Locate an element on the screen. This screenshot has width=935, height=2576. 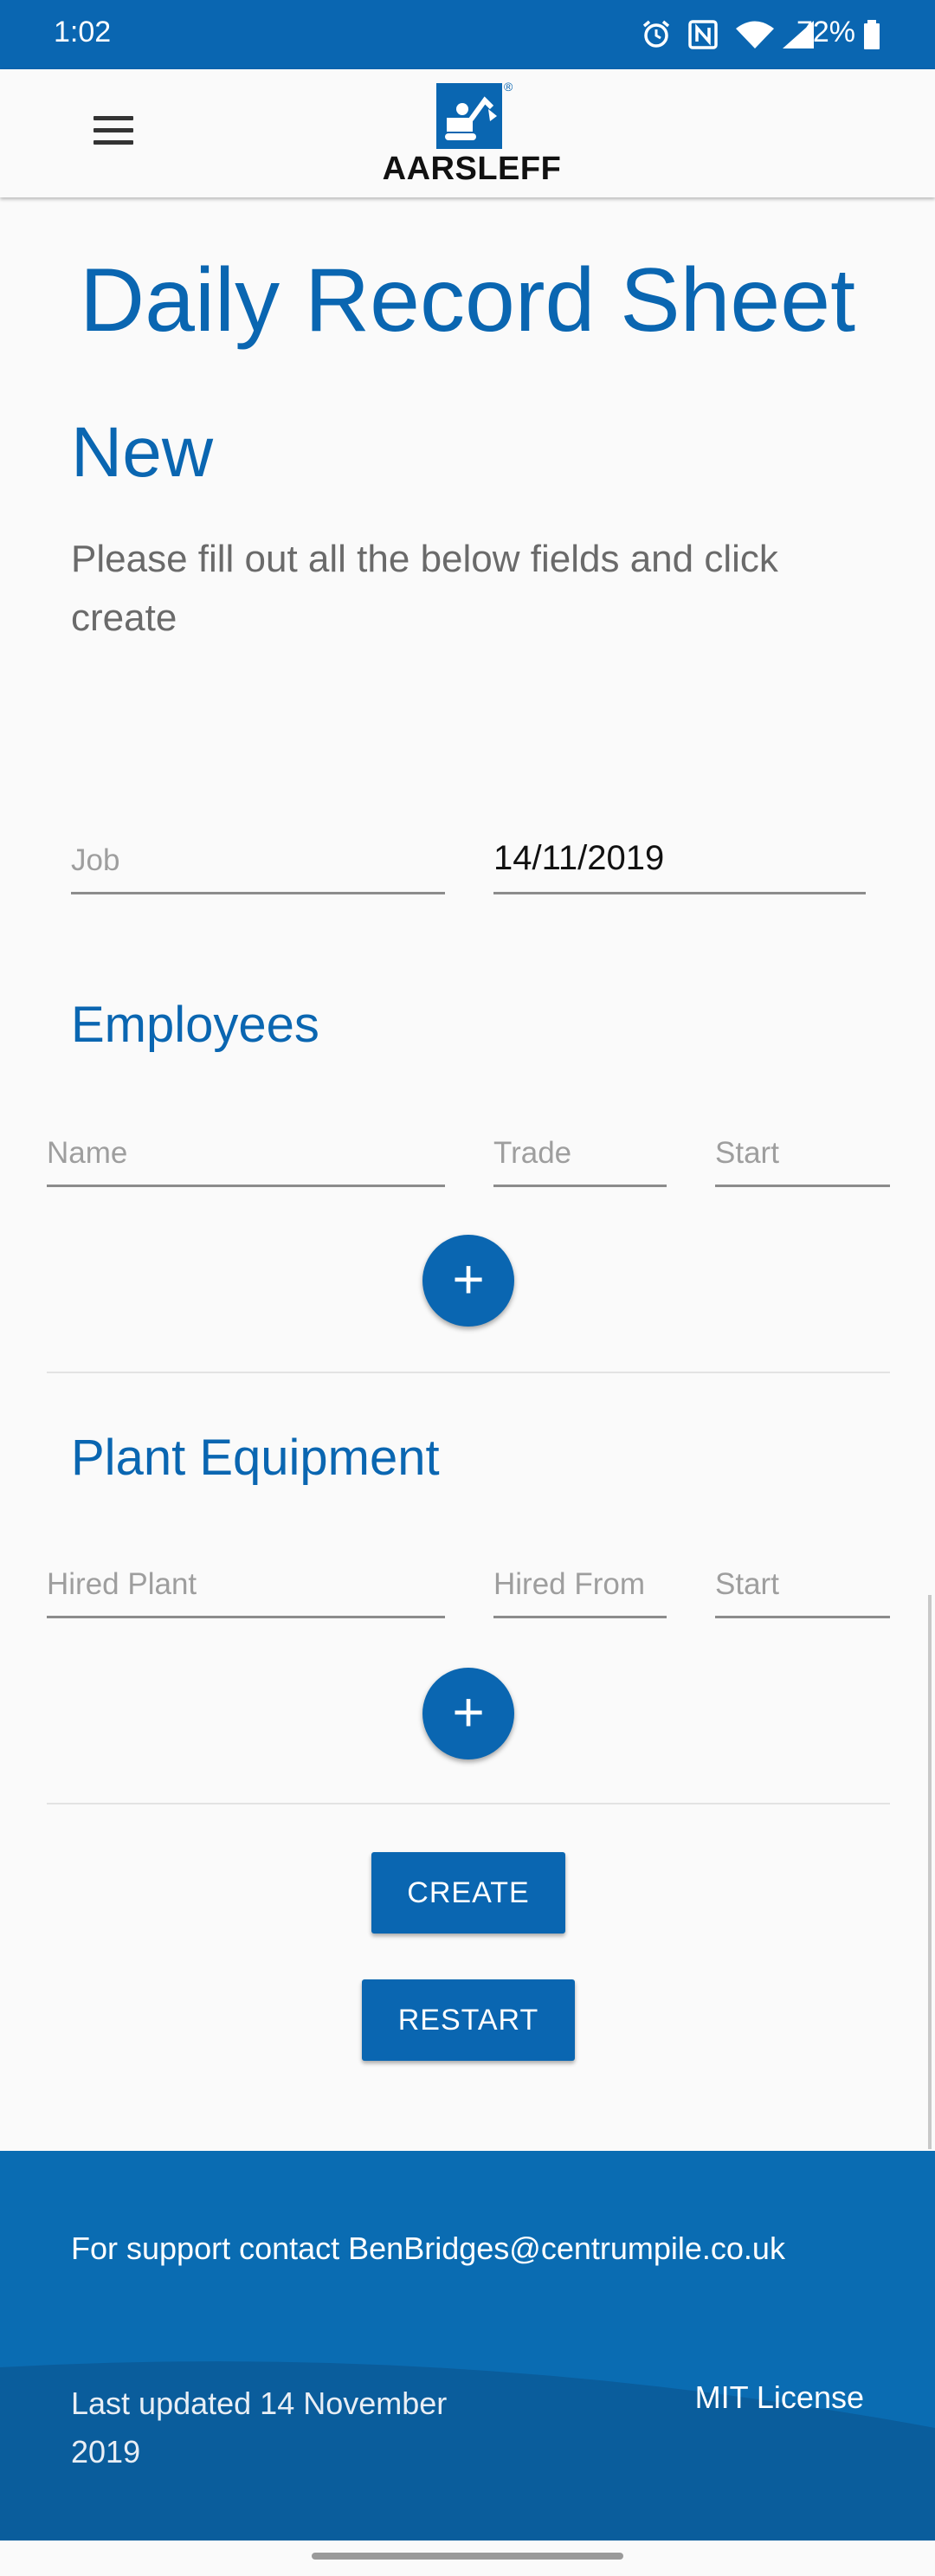
employee-trade-placeholder: Trade is located at coordinates (532, 1153).